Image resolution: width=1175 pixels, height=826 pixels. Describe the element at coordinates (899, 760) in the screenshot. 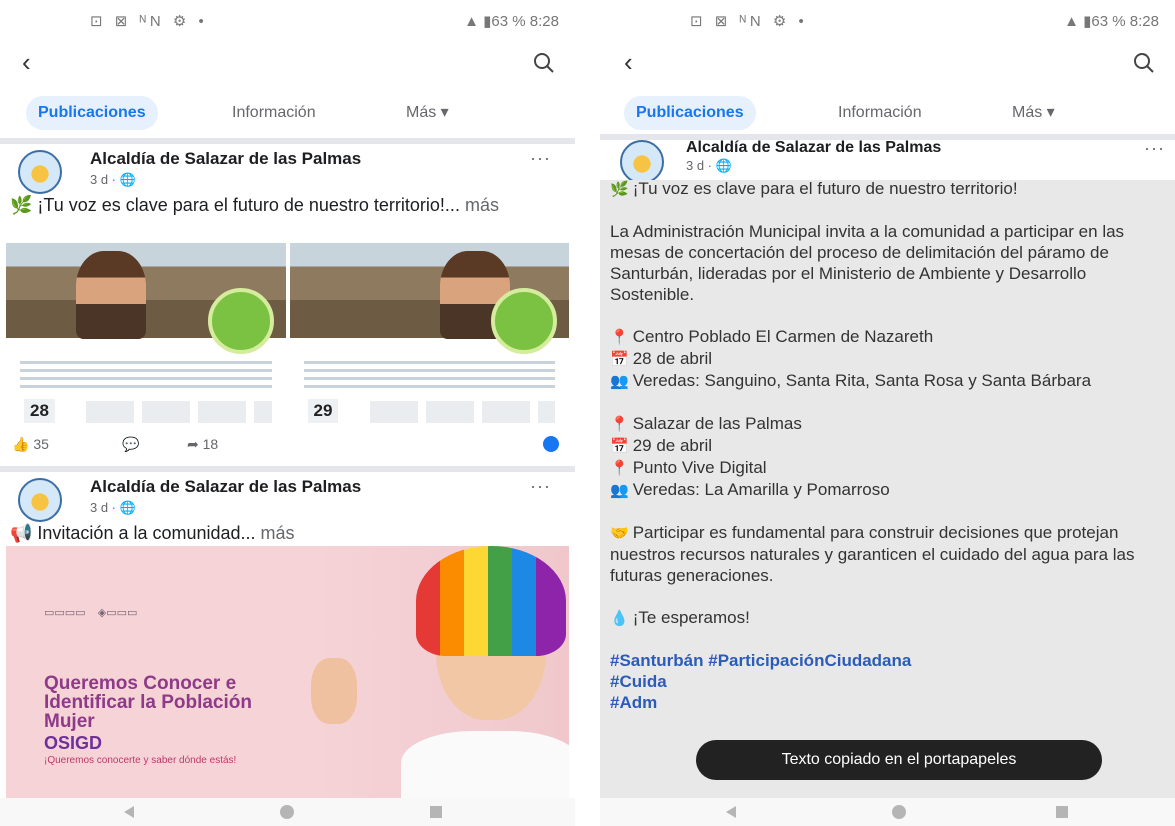

I see `copied-toast: Texto copiado en el portapapeles` at that location.